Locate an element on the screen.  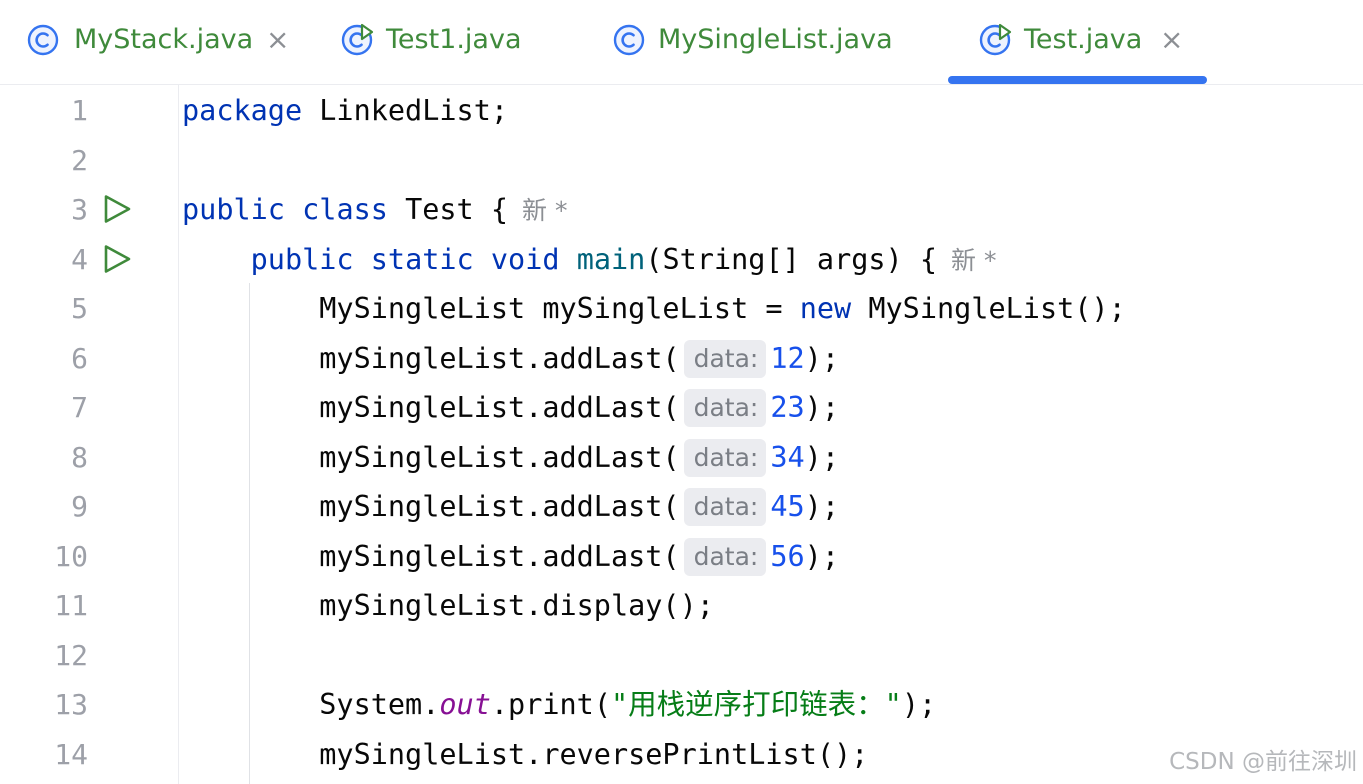
line-number: 9 is located at coordinates (44, 507).